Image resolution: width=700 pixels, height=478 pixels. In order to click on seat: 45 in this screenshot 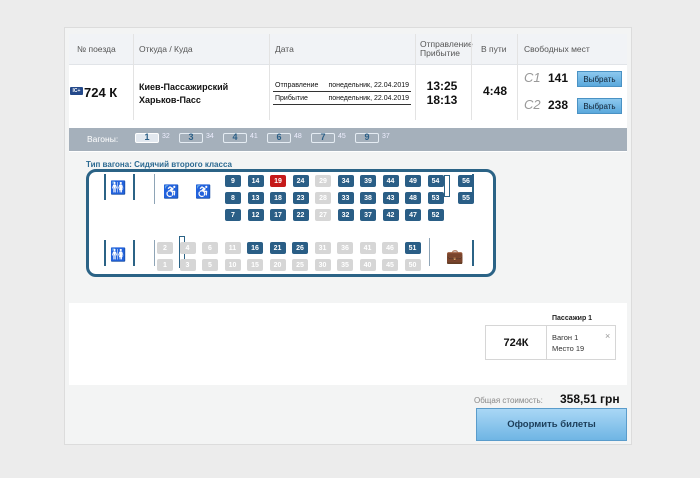, I will do `click(390, 265)`.